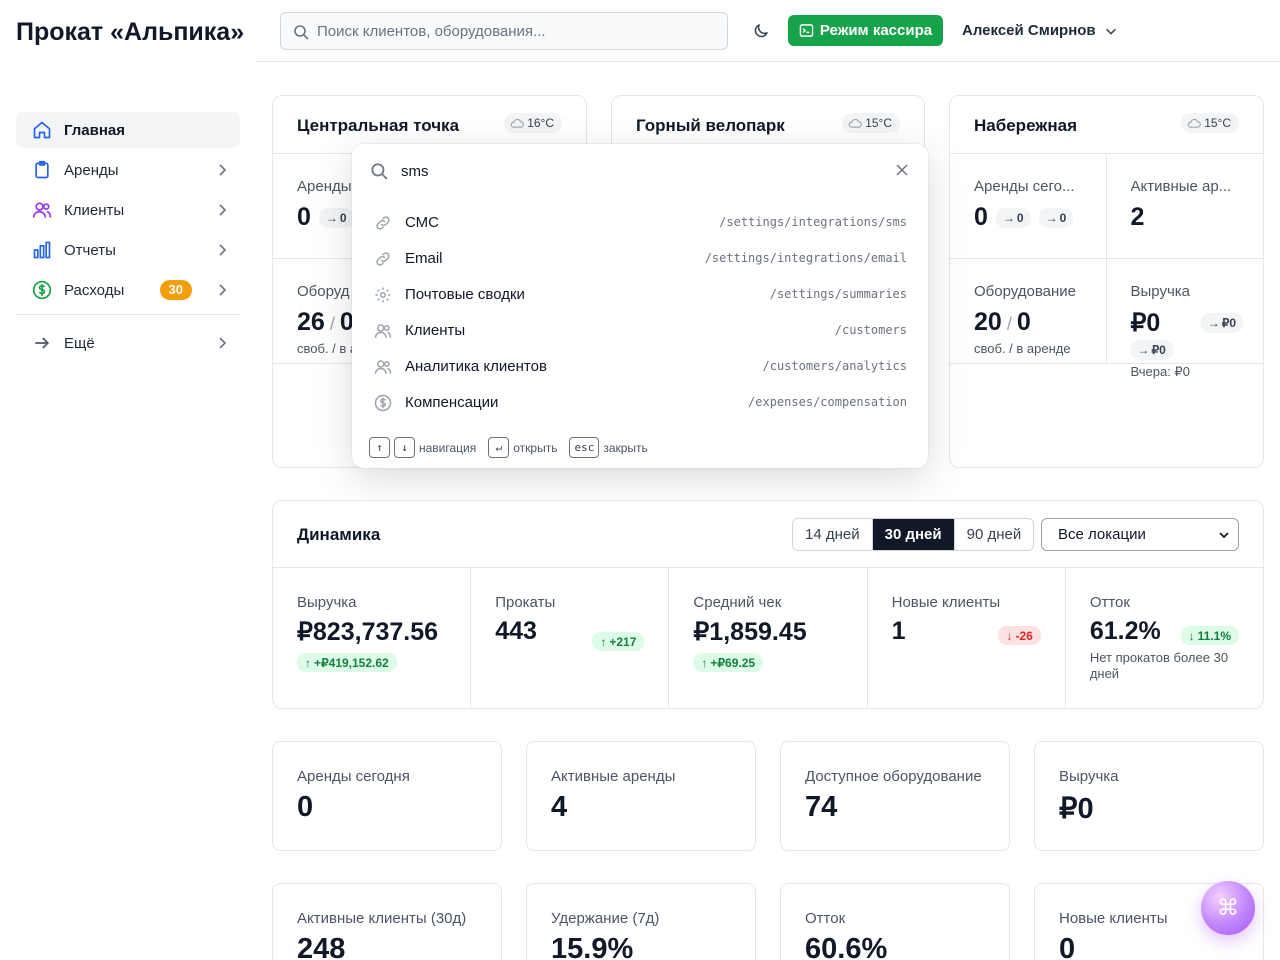  I want to click on sidebar-divider, so click(128, 314).